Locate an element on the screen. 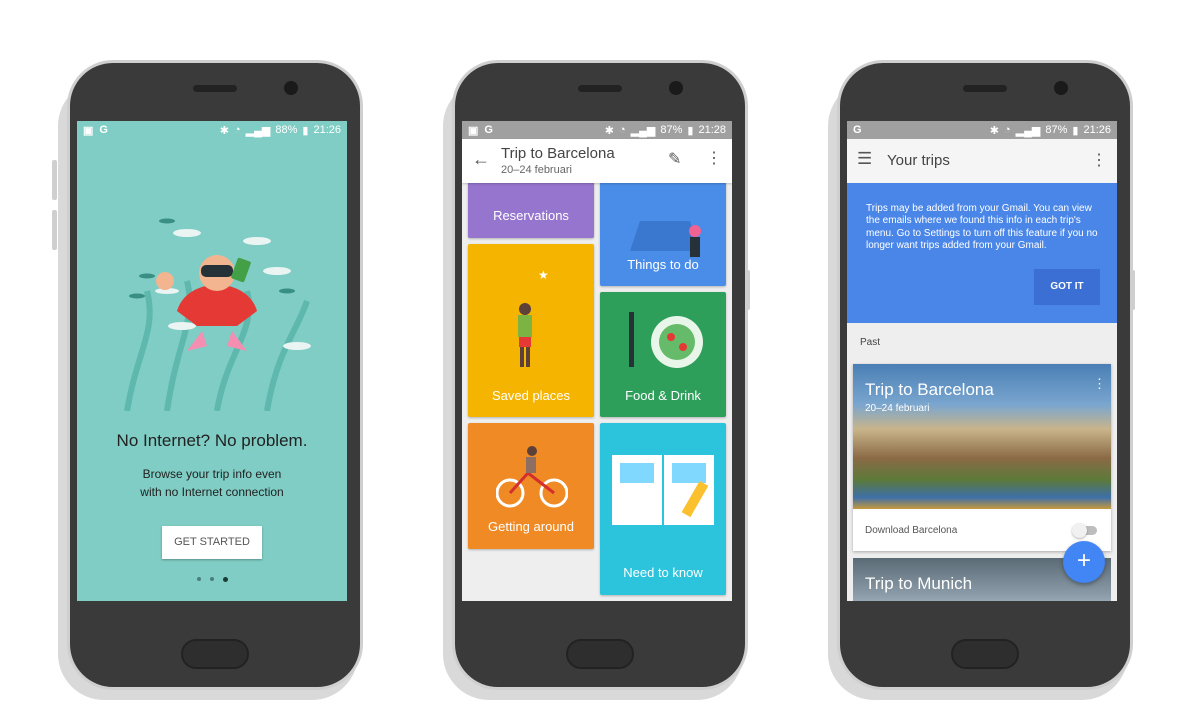  status-bar: ▣ G ✱ ◔ ▂▄▆ 88% ▮ 21:26 is located at coordinates (212, 130).